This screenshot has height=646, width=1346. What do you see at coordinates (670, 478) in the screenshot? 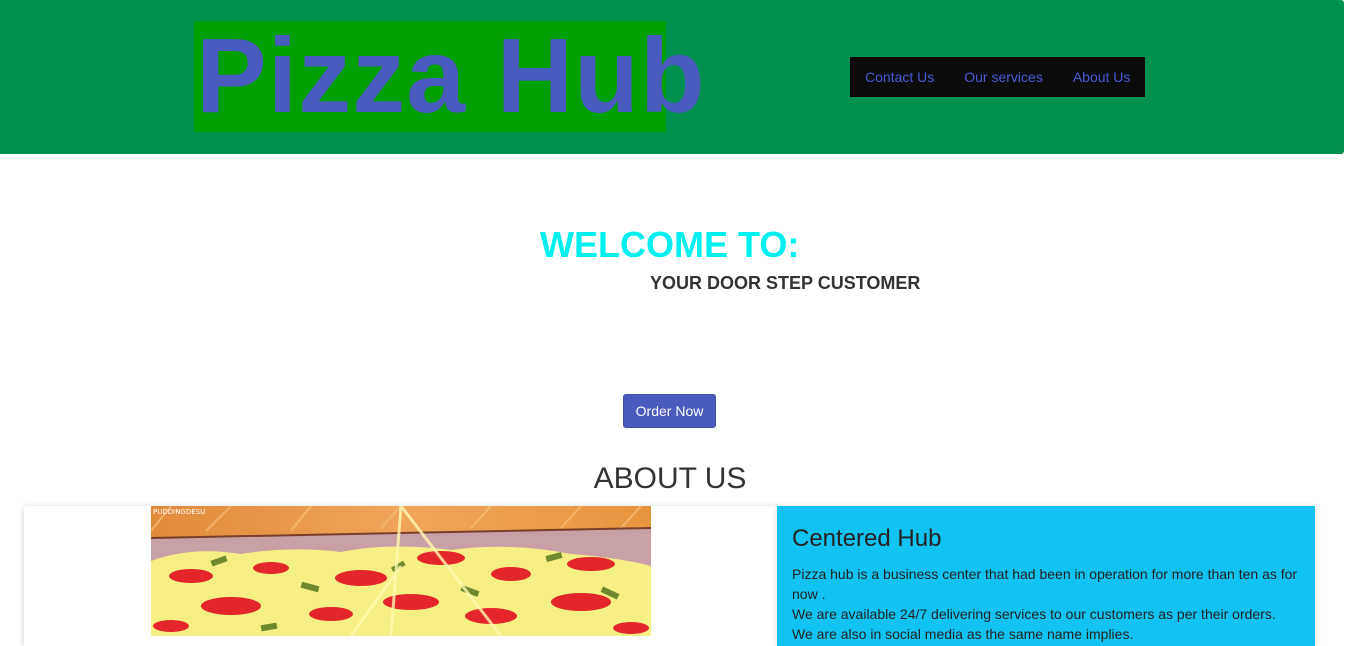
I see `about-us-heading: ABOUT US` at bounding box center [670, 478].